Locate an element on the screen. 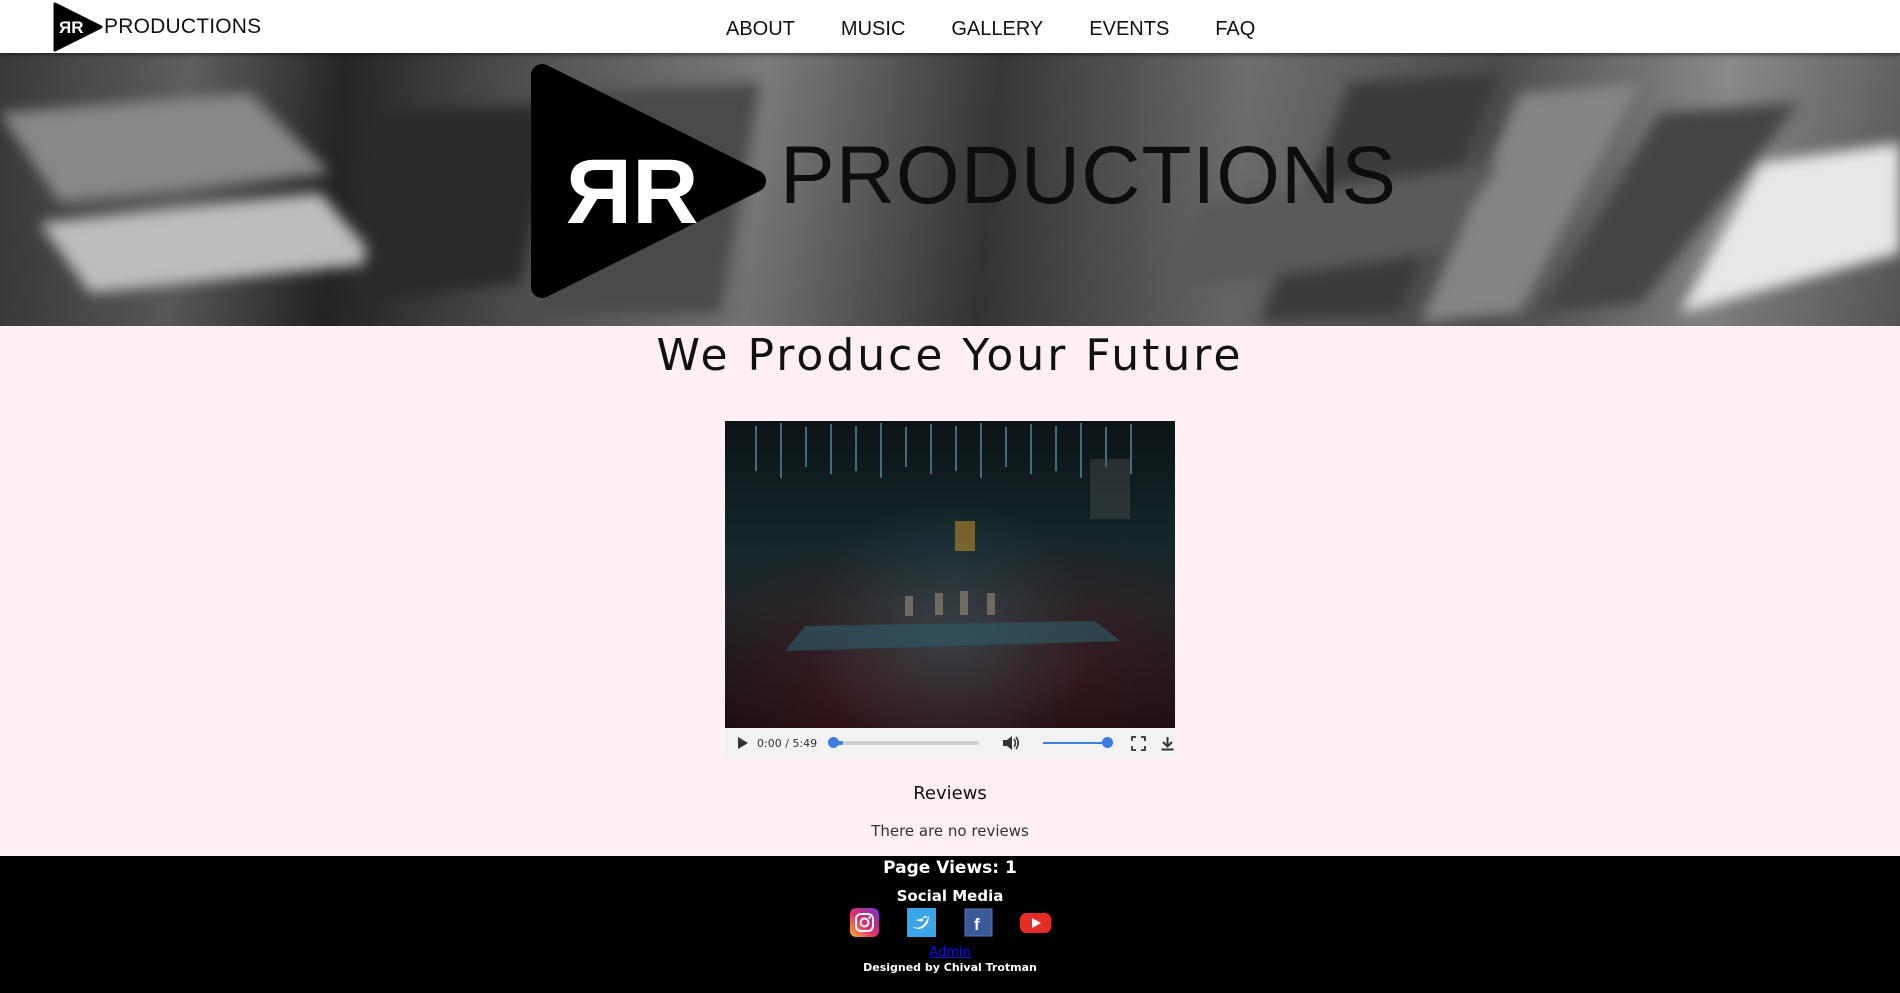 This screenshot has height=993, width=1900. play-icon is located at coordinates (742, 743).